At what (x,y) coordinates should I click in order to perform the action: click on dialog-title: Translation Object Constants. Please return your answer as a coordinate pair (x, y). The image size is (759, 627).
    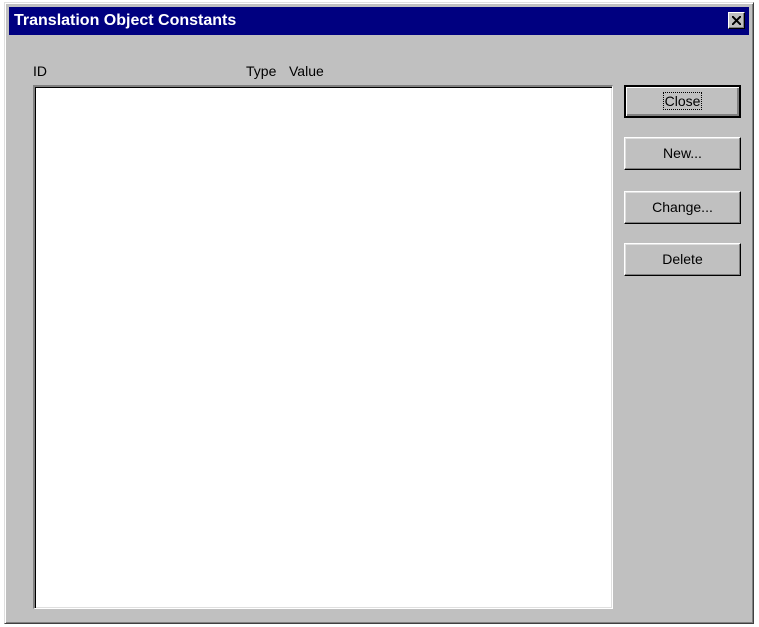
    Looking at the image, I should click on (125, 20).